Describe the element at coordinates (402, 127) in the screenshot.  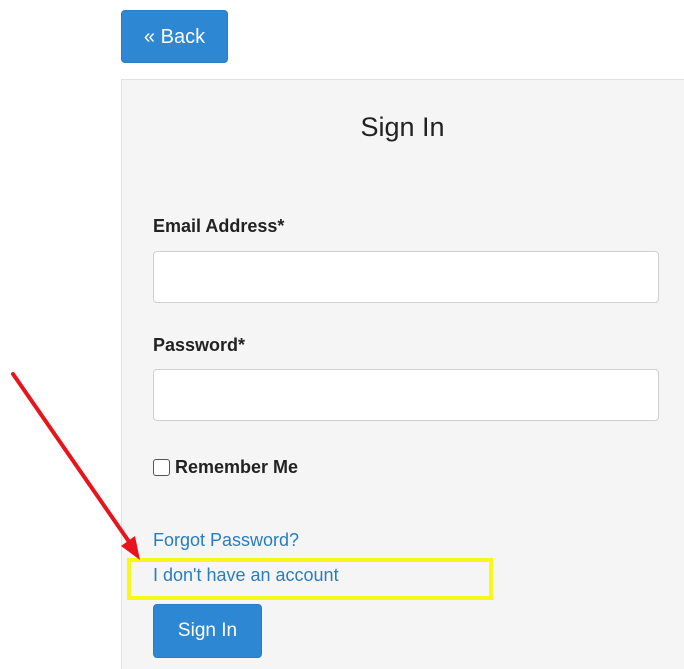
I see `page-title: Sign In` at that location.